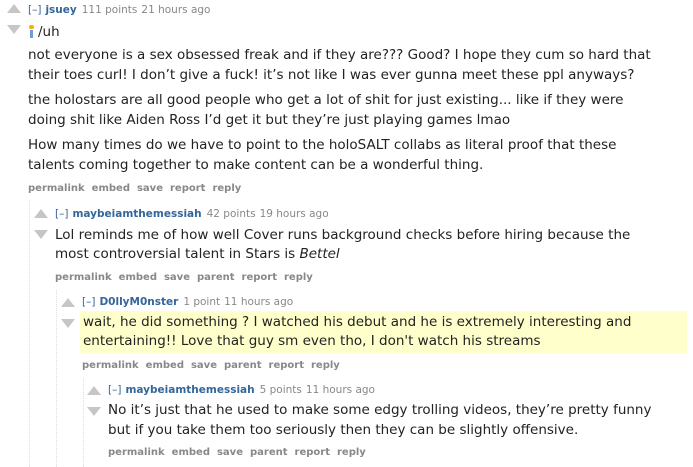 The width and height of the screenshot is (693, 467). What do you see at coordinates (340, 390) in the screenshot?
I see `timestamp: 11 hours ago` at bounding box center [340, 390].